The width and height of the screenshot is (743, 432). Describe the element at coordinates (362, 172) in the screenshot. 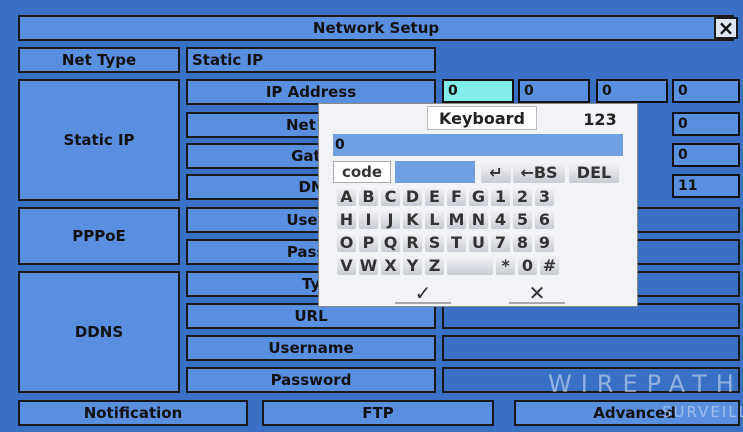

I see `code-label: code` at that location.